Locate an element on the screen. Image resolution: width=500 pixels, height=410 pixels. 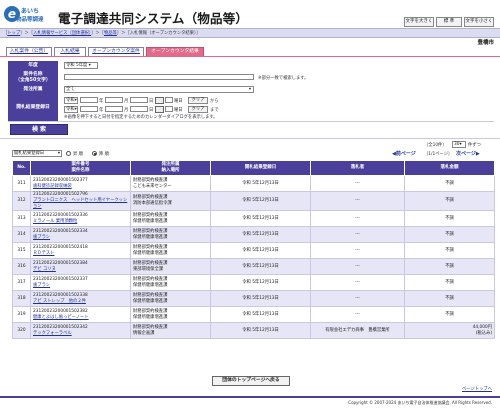
row-department: 財務部契約検査課 保健所健康増進課 is located at coordinates (170, 218).